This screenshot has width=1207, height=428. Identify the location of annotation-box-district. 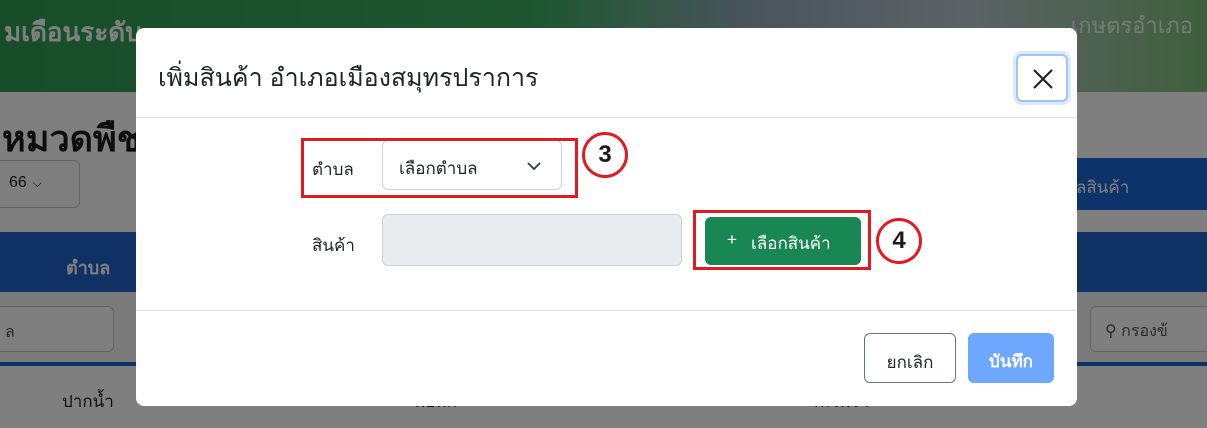
(439, 168).